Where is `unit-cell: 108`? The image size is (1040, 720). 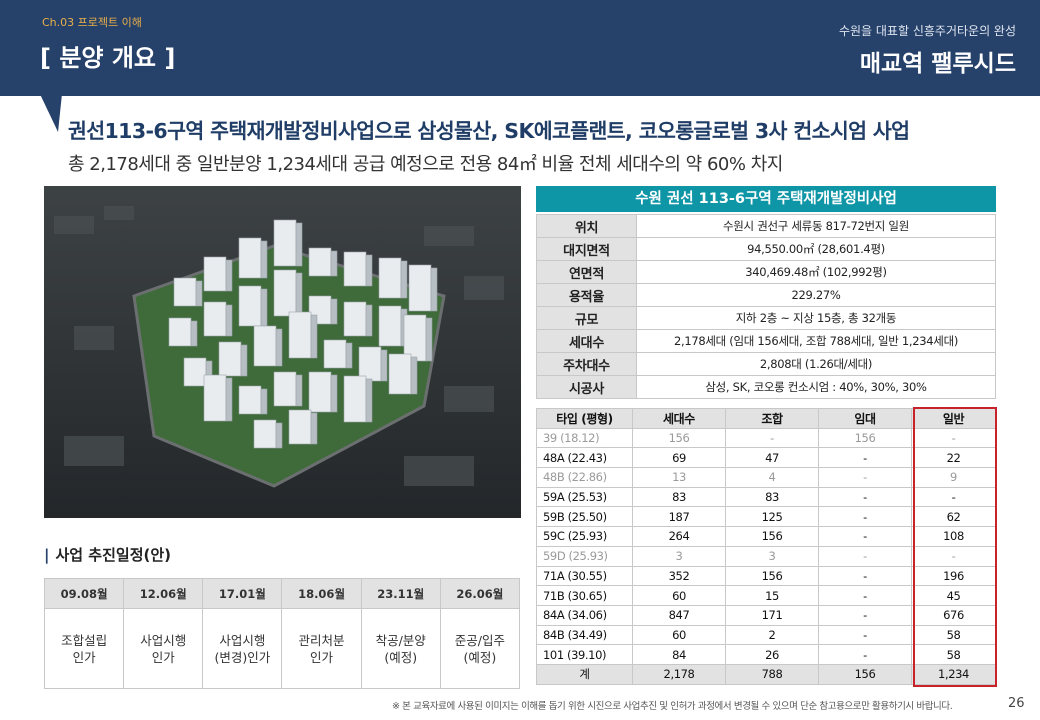 unit-cell: 108 is located at coordinates (953, 536).